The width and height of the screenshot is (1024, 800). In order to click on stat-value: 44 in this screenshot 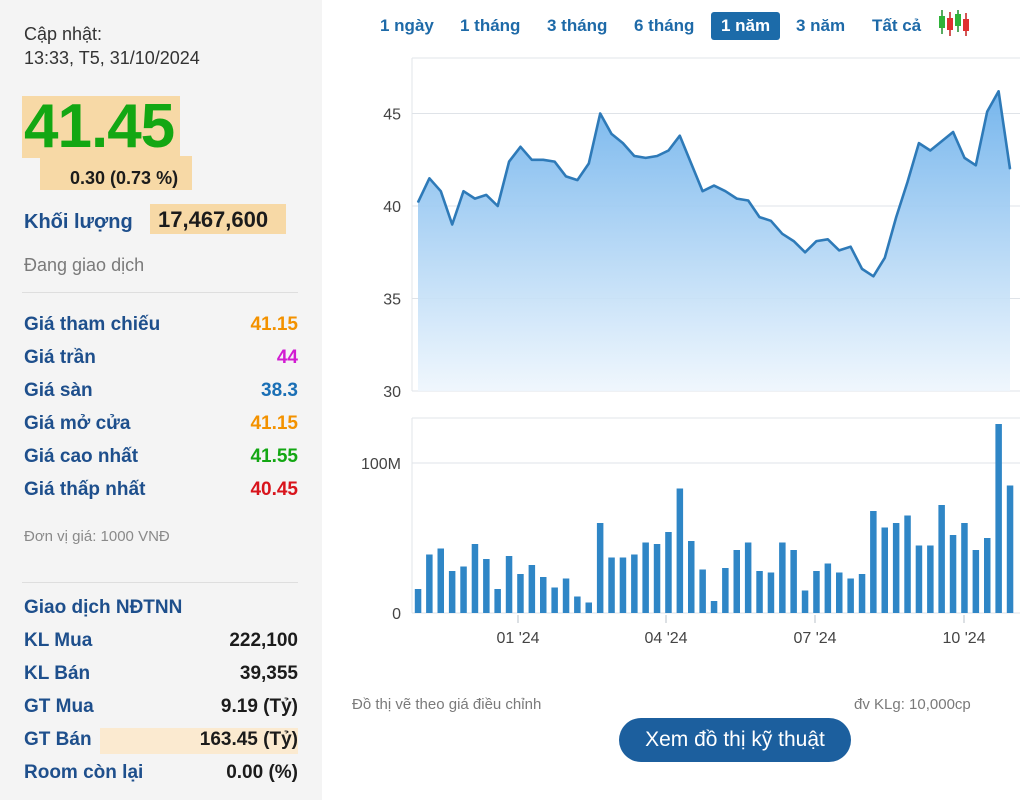, I will do `click(287, 357)`.